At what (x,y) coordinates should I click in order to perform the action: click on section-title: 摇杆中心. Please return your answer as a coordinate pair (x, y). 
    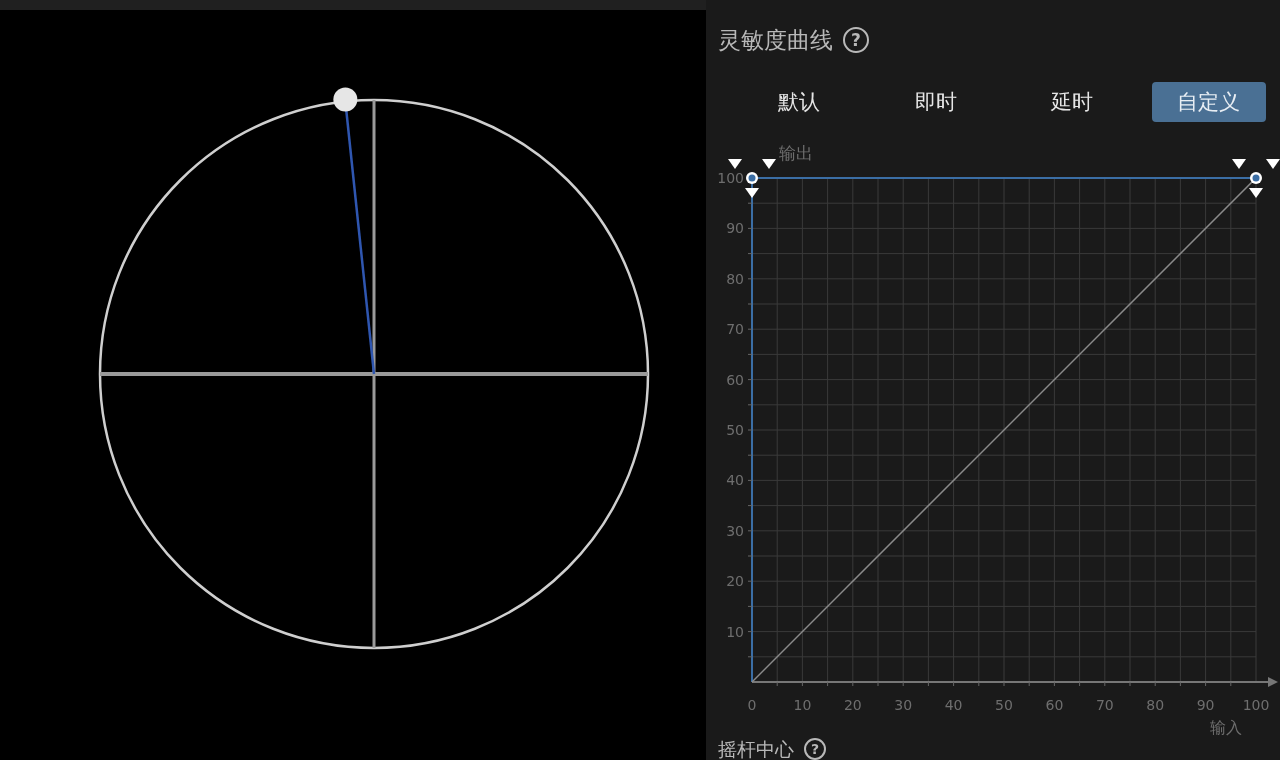
    Looking at the image, I should click on (756, 748).